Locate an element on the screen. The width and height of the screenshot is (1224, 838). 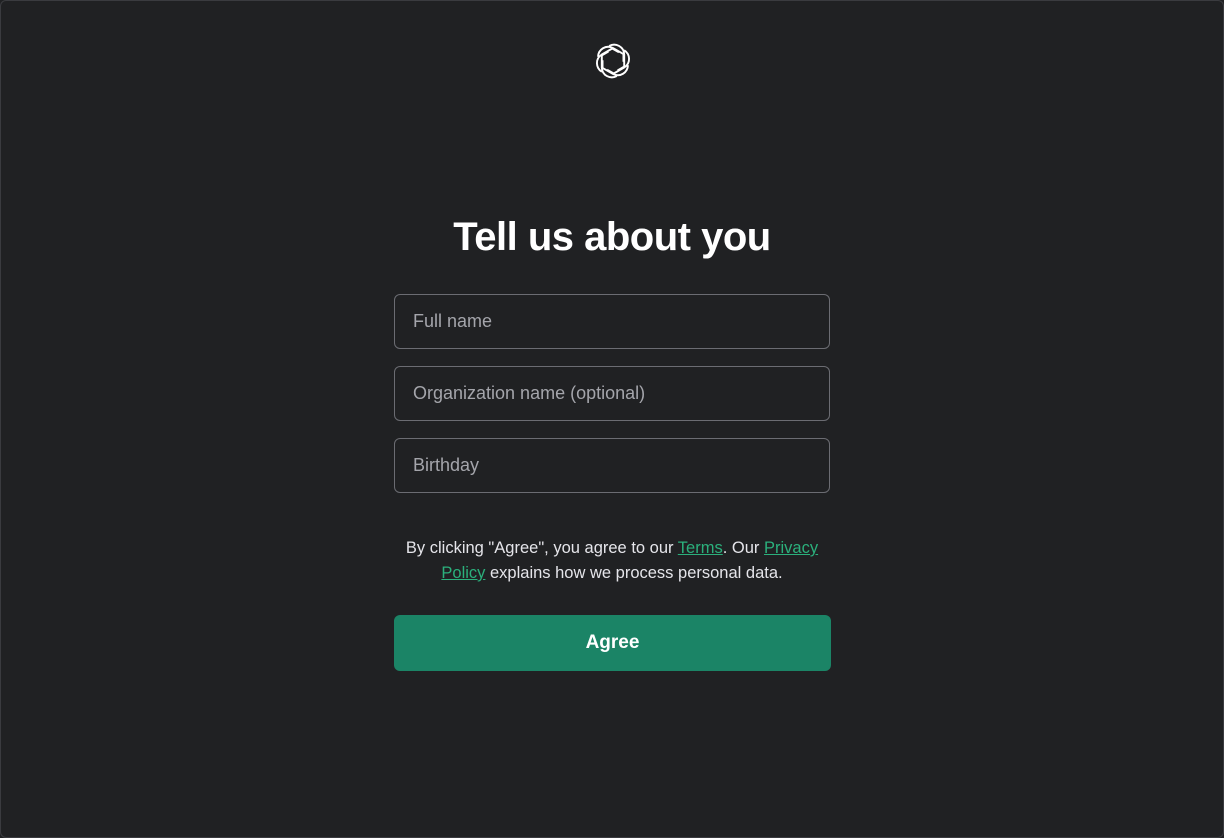
agree-button: Agree is located at coordinates (612, 643).